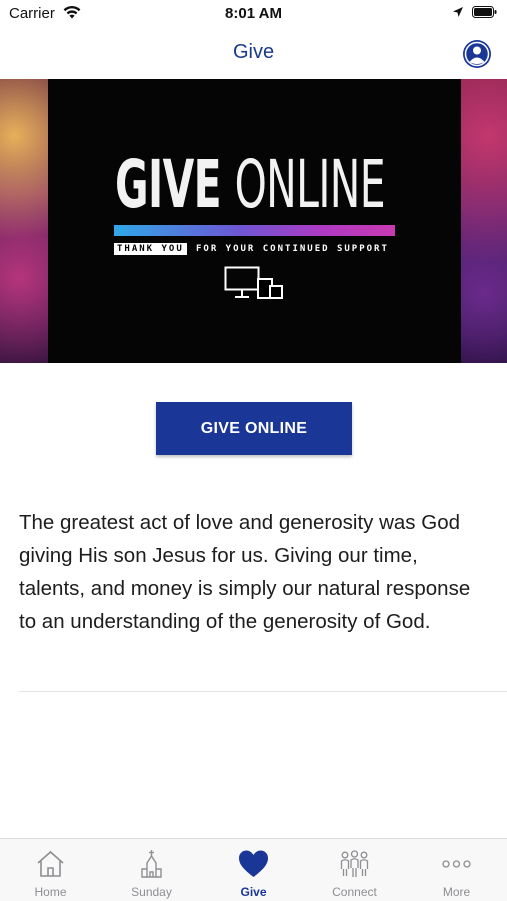 This screenshot has height=901, width=507. I want to click on banner-texture-left, so click(24, 221).